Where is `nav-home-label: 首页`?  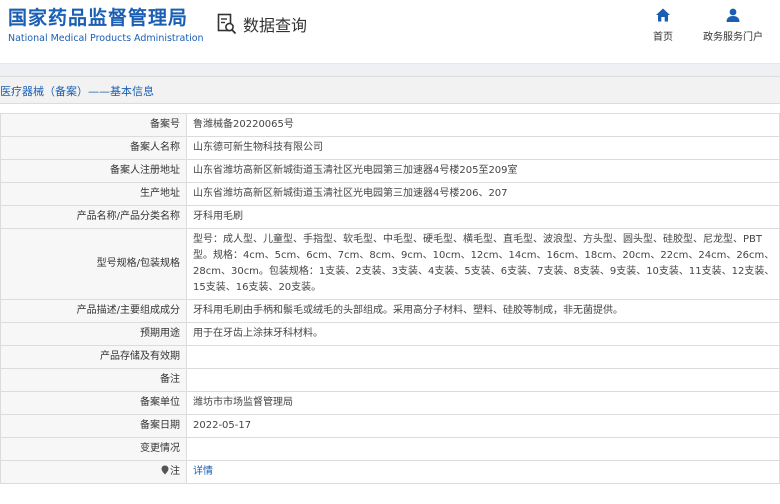
nav-home-label: 首页 is located at coordinates (663, 37).